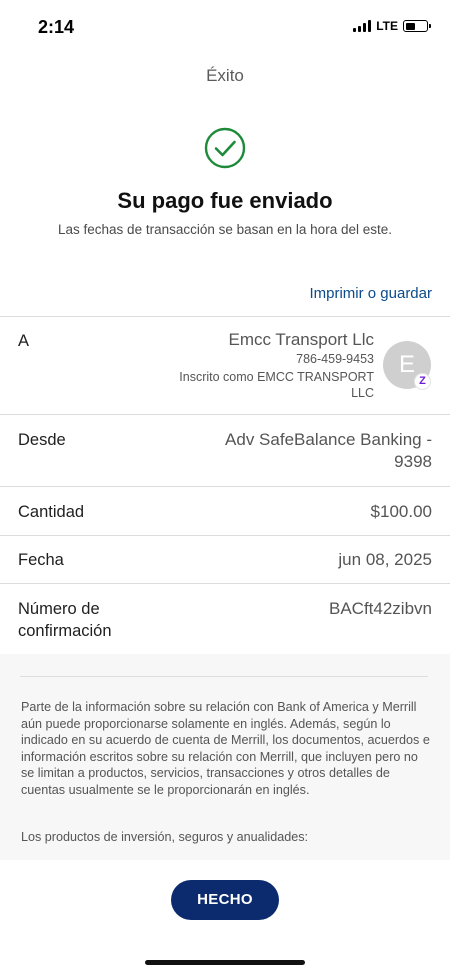  I want to click on done-button: HECHO, so click(225, 900).